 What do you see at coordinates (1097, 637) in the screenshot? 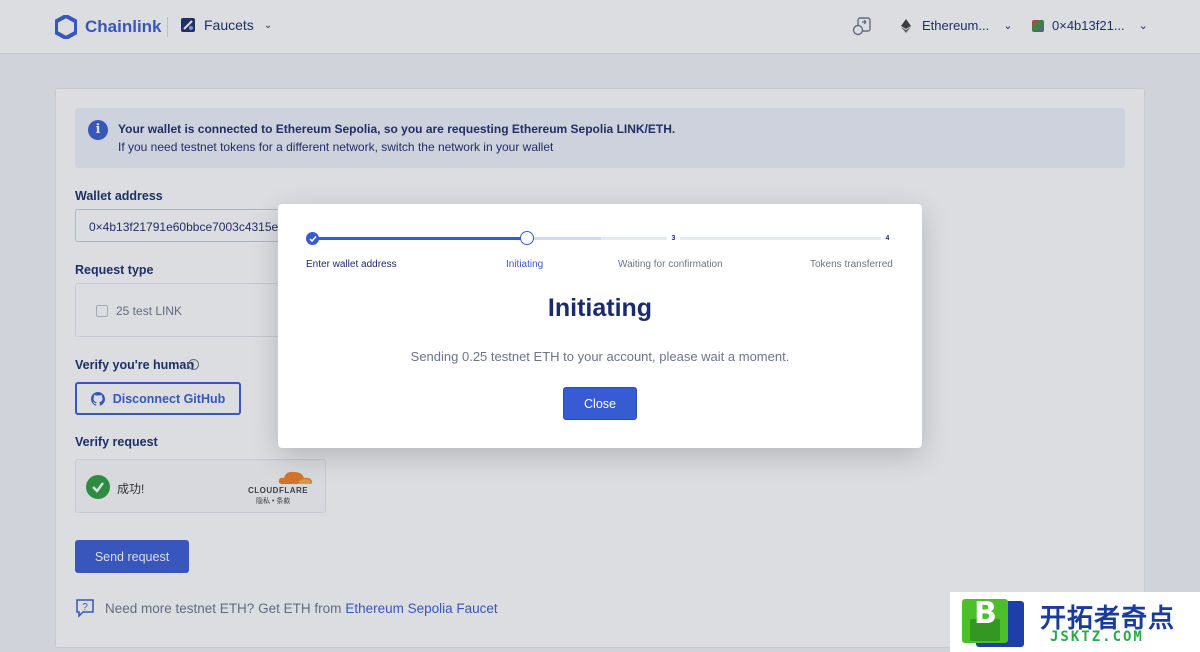
I see `watermark-domain: JSKTZ.COM` at bounding box center [1097, 637].